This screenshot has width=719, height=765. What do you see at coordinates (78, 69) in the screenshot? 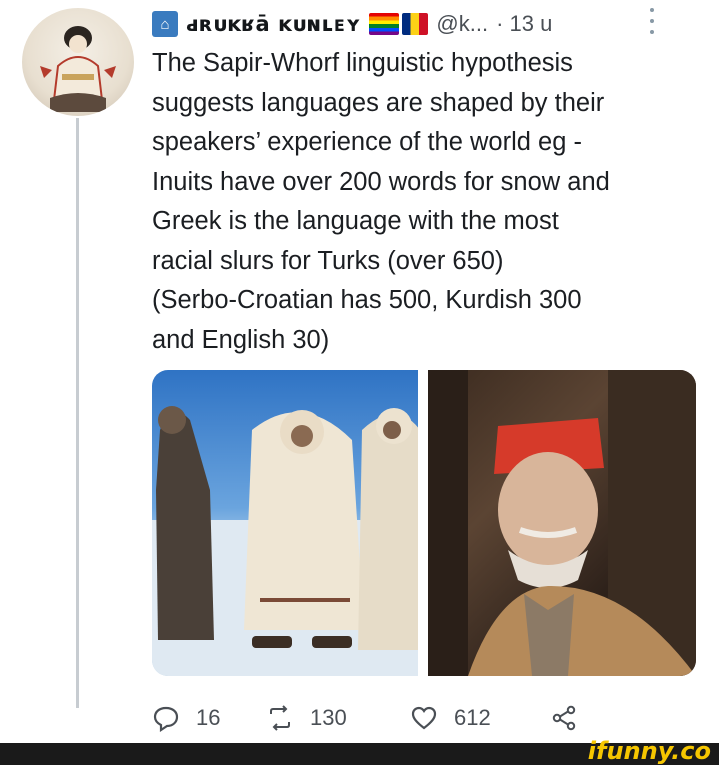
I see `avatar-illustration` at bounding box center [78, 69].